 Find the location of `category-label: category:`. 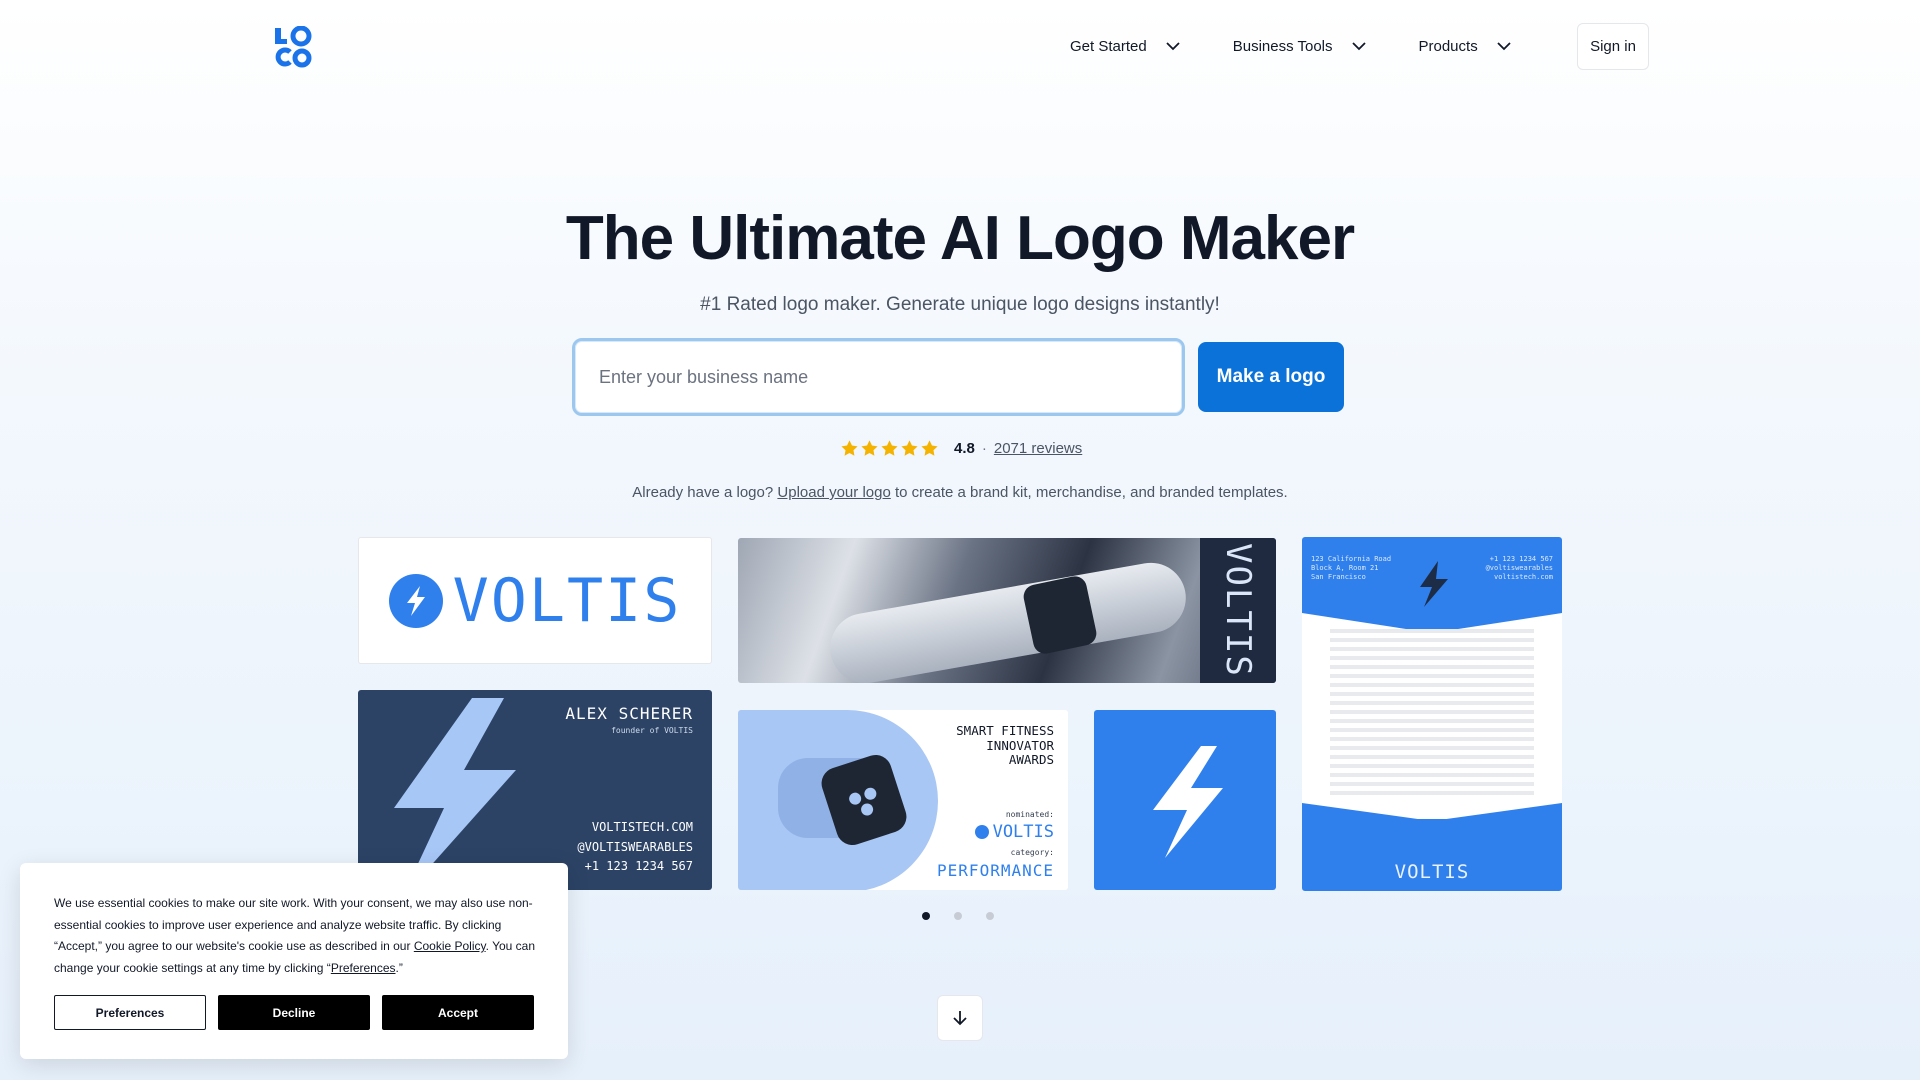

category-label: category: is located at coordinates (1032, 852).